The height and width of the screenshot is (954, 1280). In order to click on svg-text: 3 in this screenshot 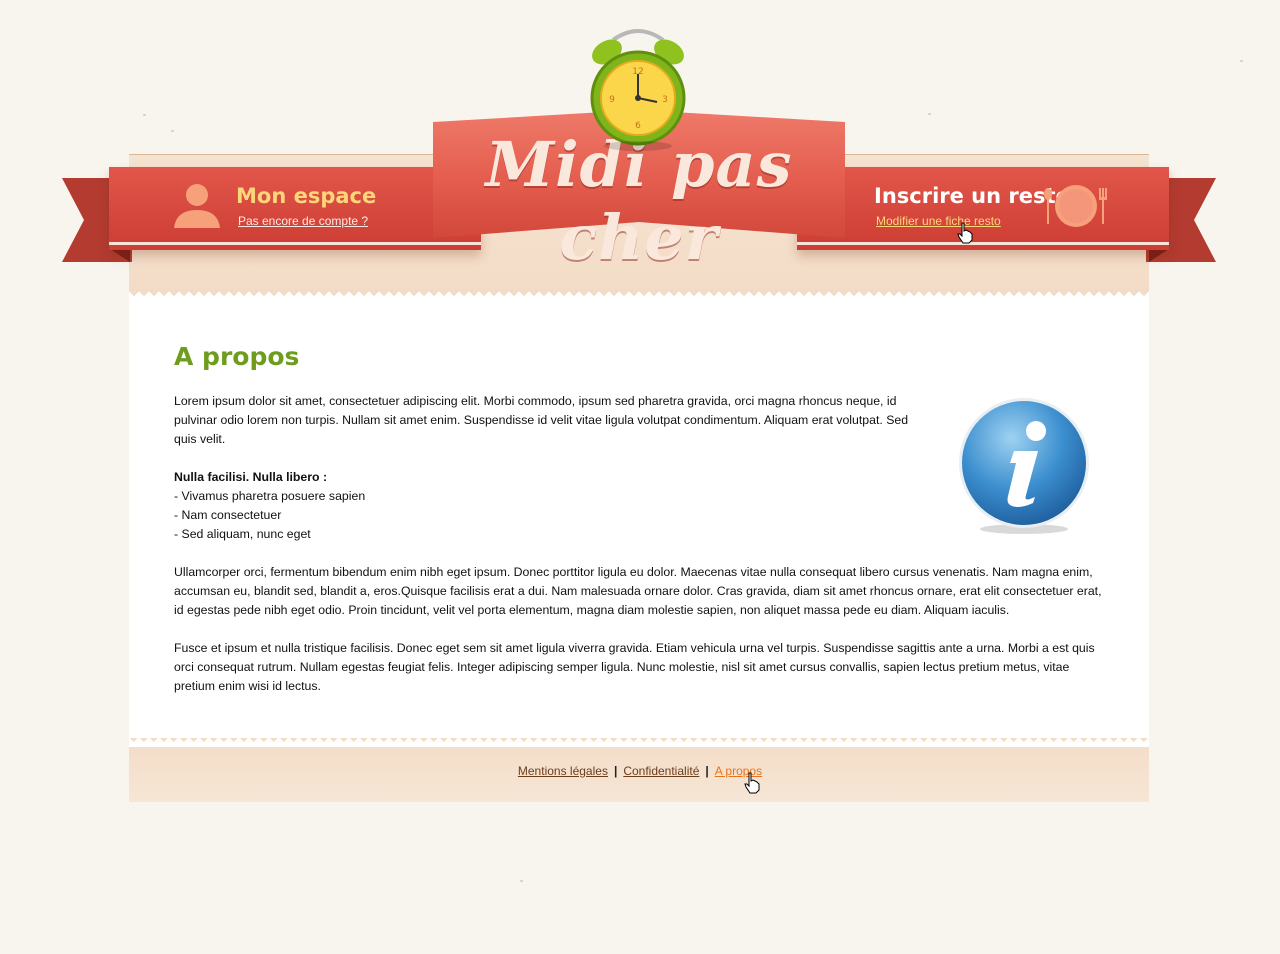, I will do `click(665, 100)`.